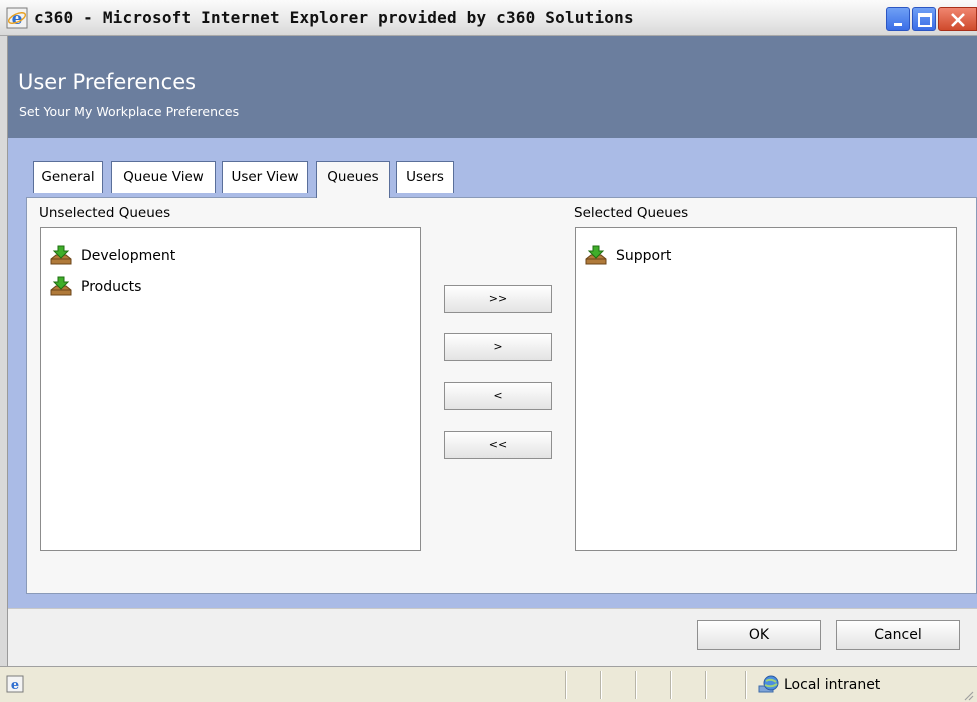  I want to click on ie-icon: e, so click(17, 18).